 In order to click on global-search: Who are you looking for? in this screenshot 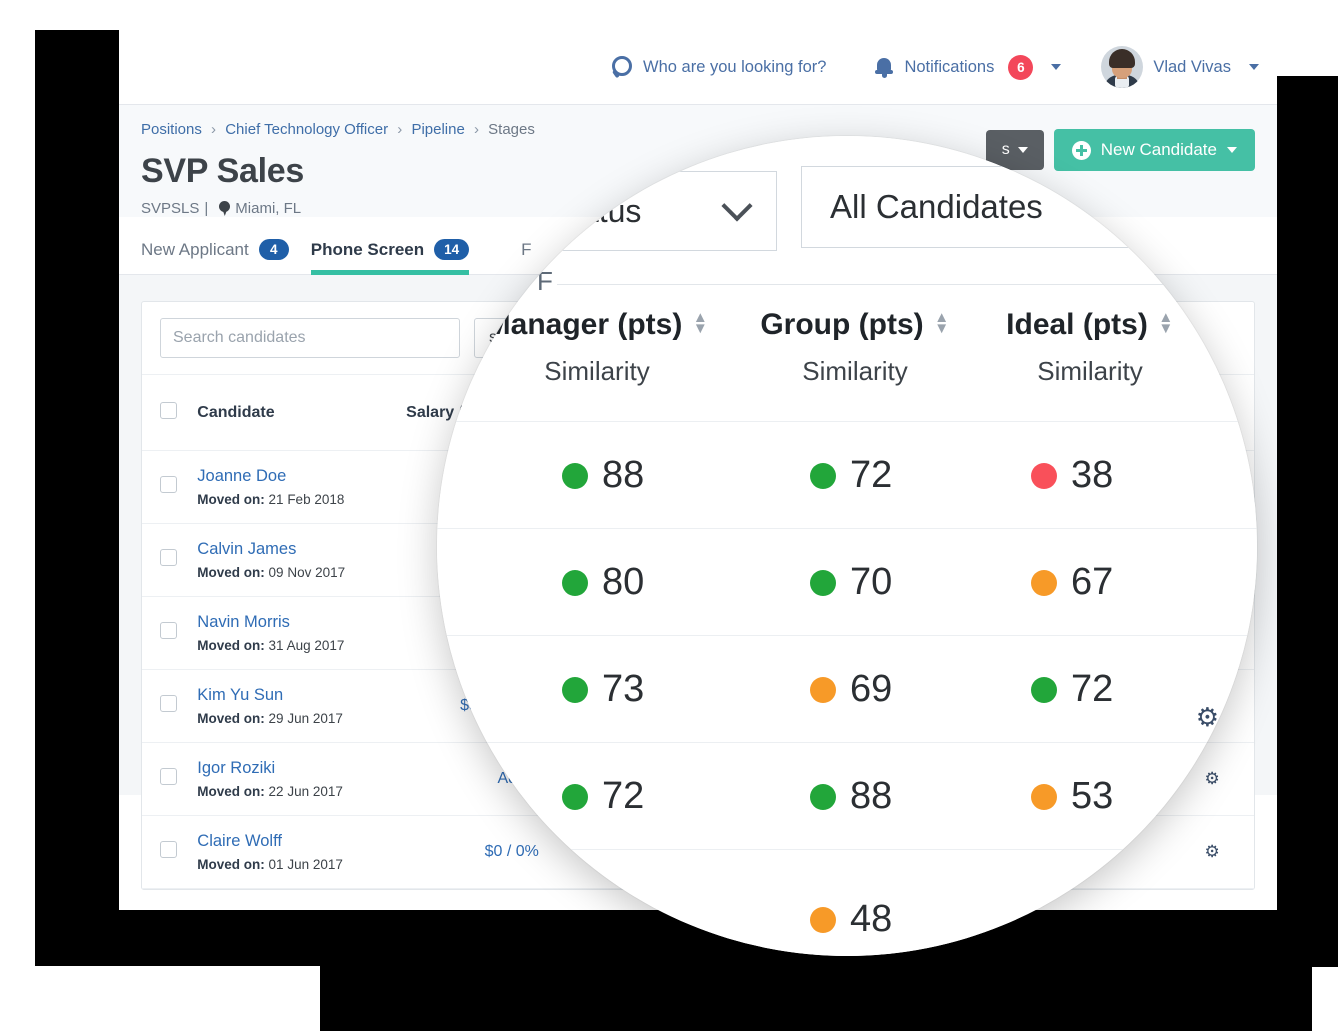, I will do `click(718, 67)`.